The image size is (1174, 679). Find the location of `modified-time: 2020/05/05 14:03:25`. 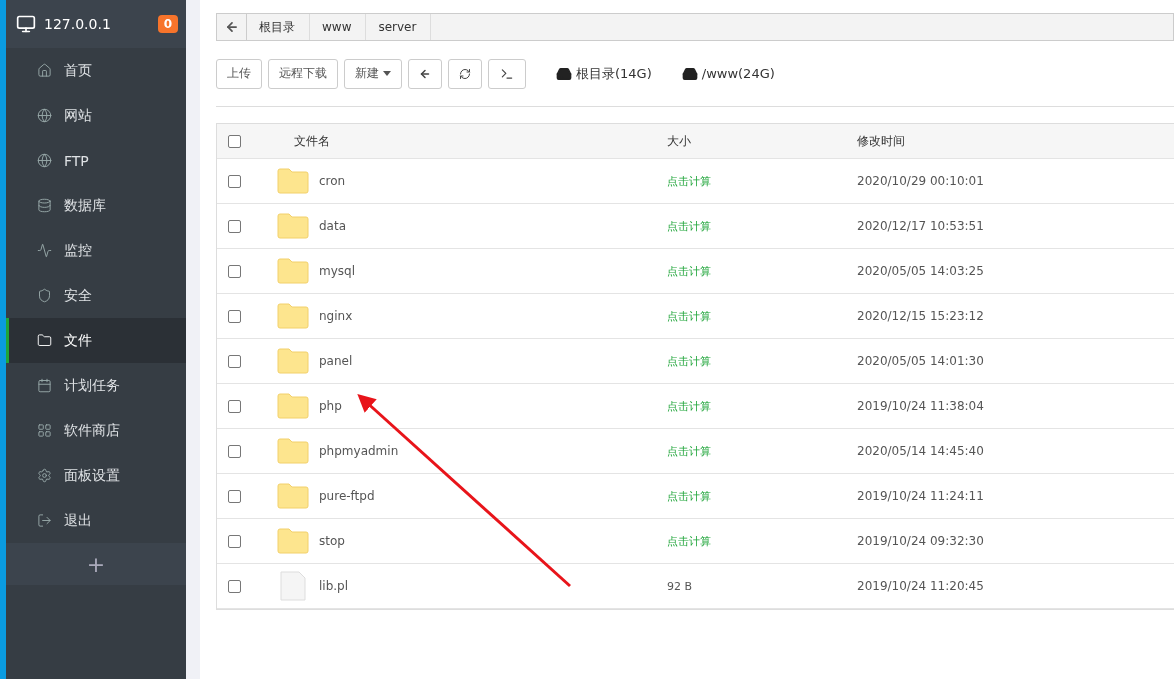

modified-time: 2020/05/05 14:03:25 is located at coordinates (921, 271).